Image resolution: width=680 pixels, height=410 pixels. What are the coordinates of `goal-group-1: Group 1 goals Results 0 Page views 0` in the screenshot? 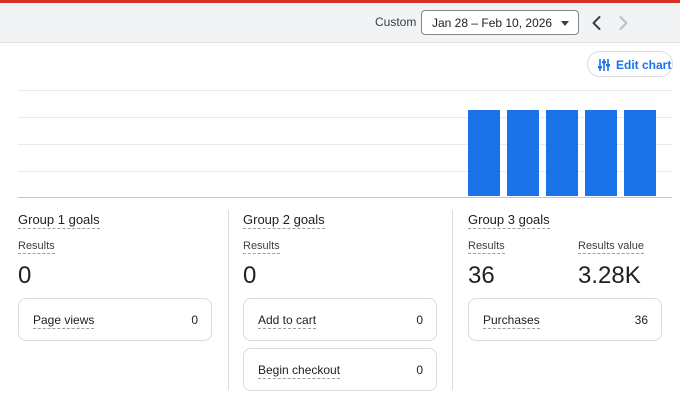 It's located at (115, 301).